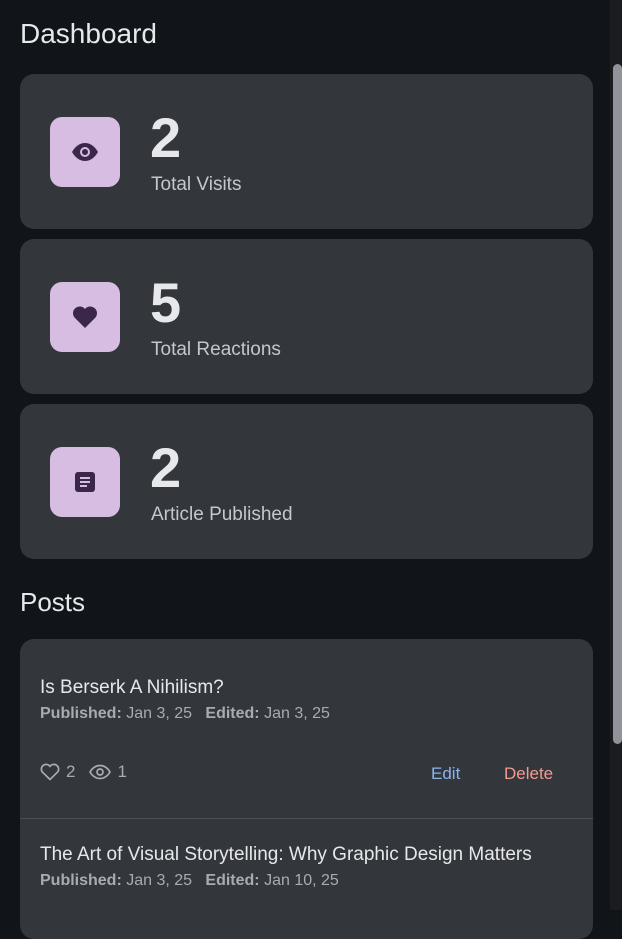  I want to click on stat-value: 5, so click(166, 302).